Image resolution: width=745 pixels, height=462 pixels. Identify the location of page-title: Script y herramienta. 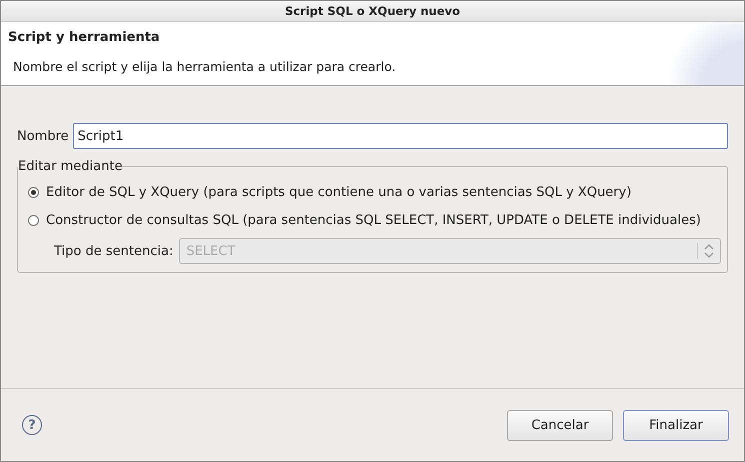
(84, 37).